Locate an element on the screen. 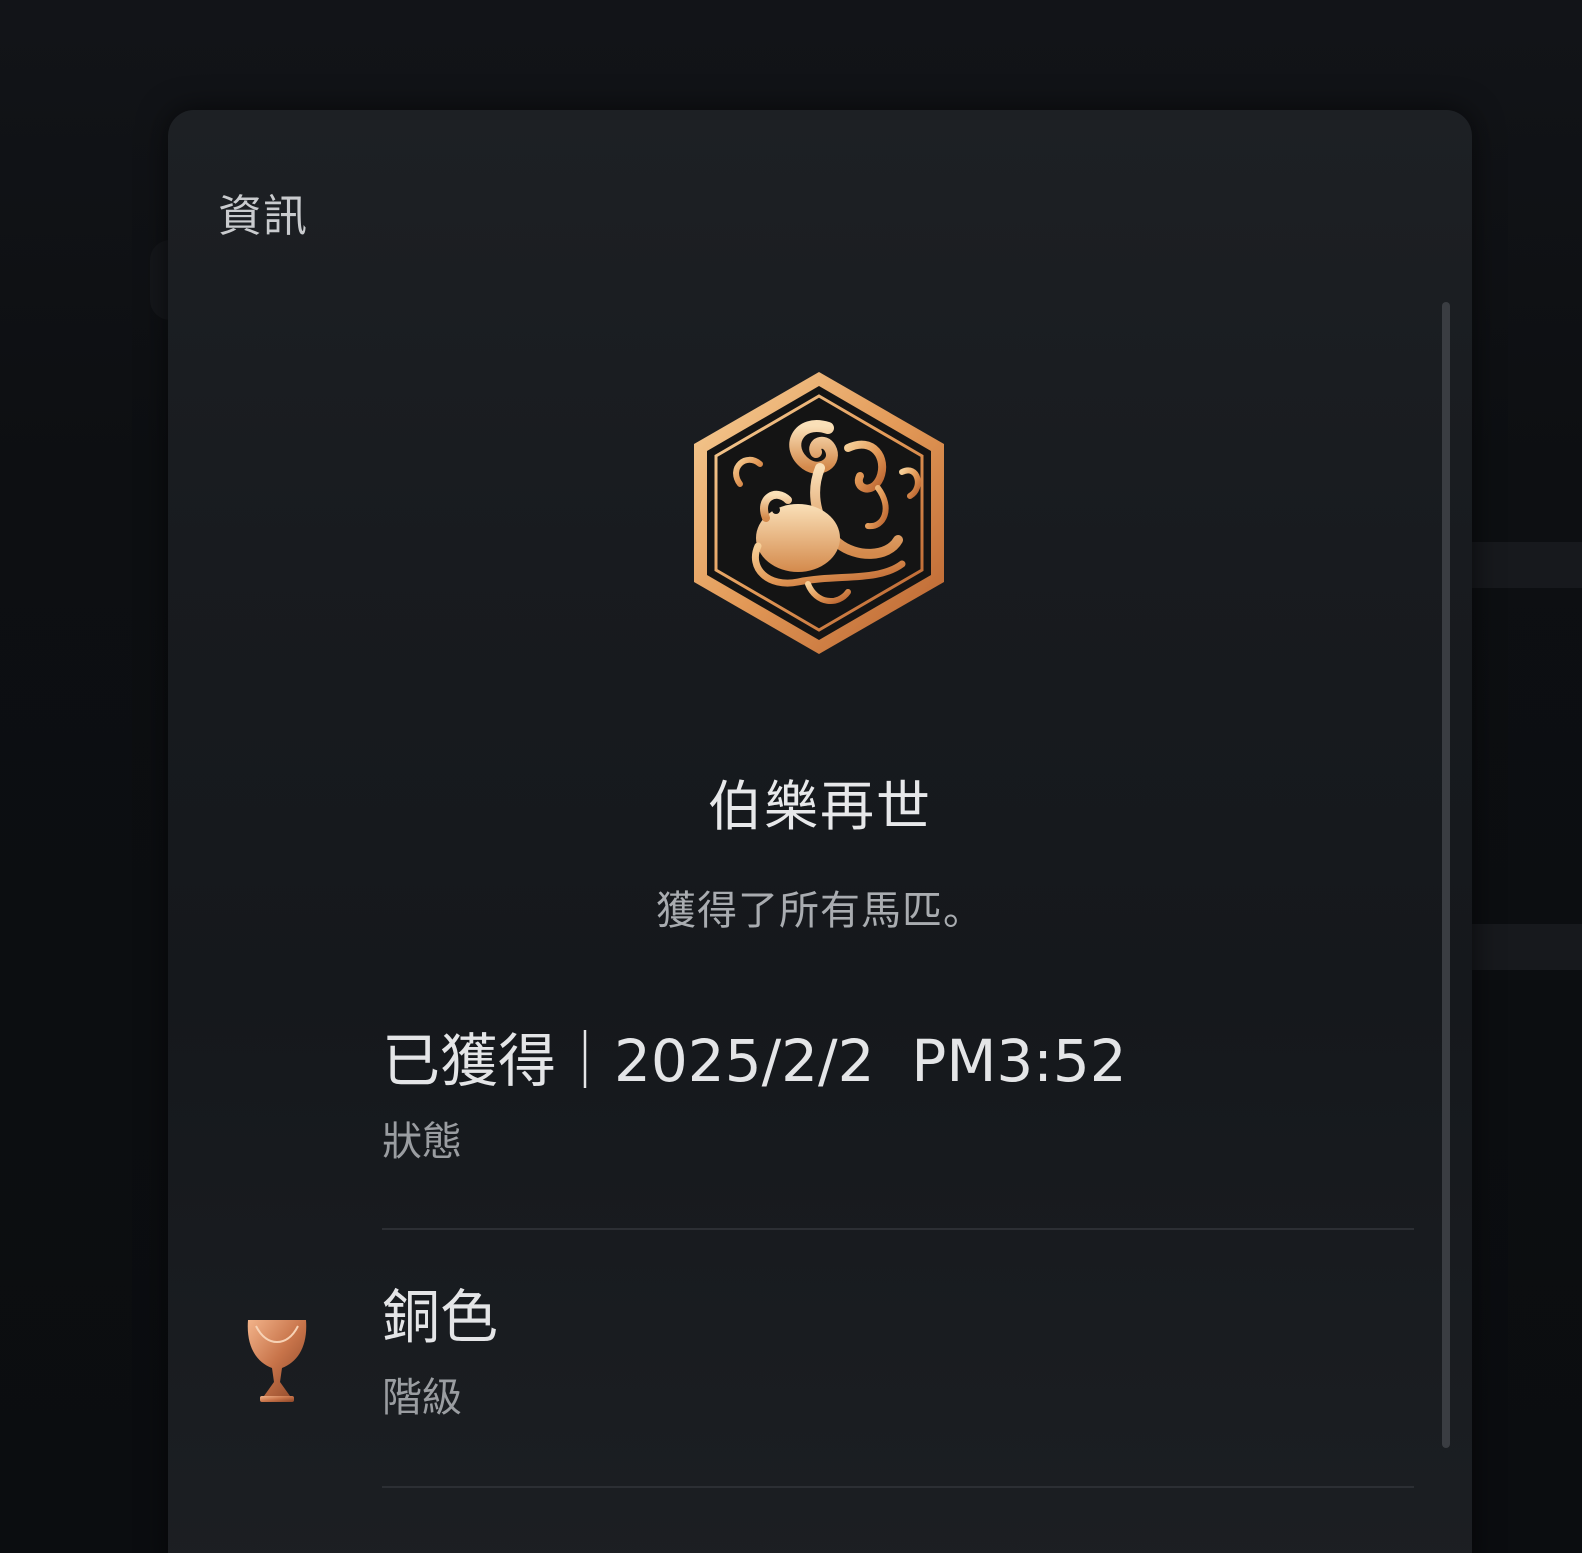  trophy-name: 伯樂再世 is located at coordinates (820, 806).